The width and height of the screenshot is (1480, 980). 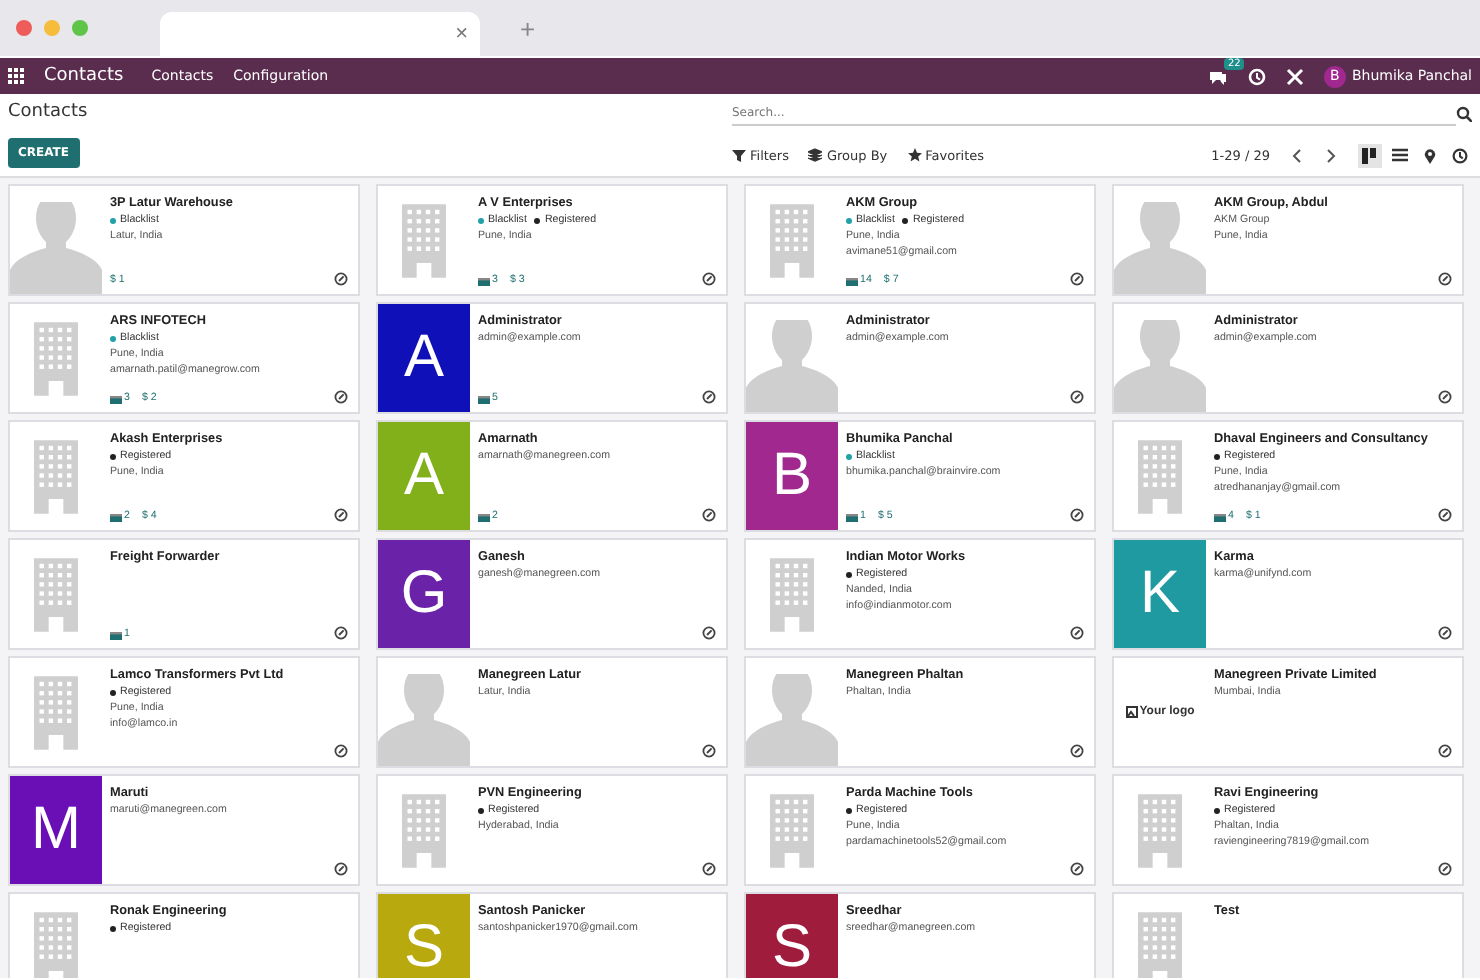 I want to click on avatar-initial: G, so click(x=424, y=594).